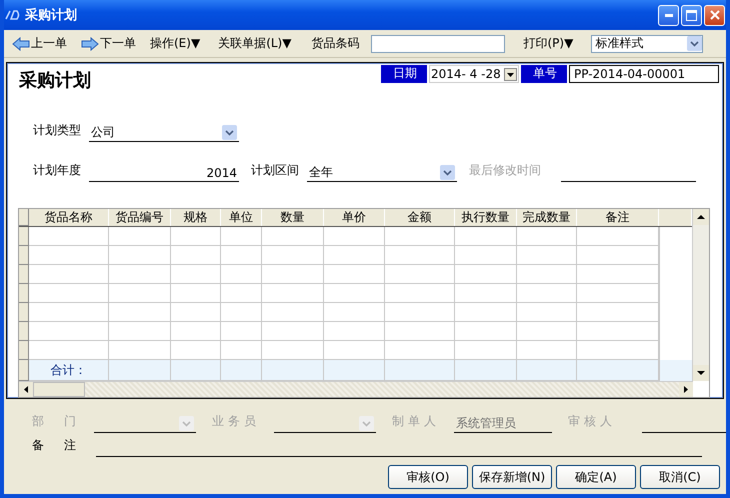 Image resolution: width=730 pixels, height=498 pixels. I want to click on maximize-icon, so click(691, 15).